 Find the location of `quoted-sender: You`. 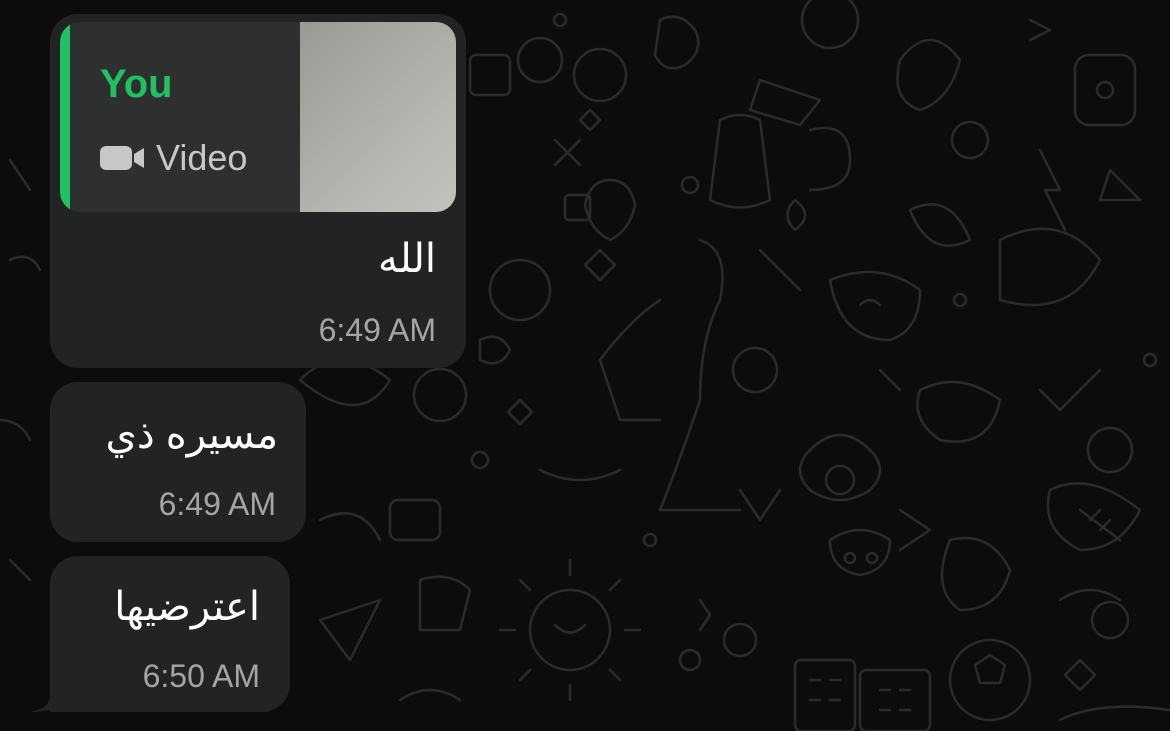

quoted-sender: You is located at coordinates (136, 84).